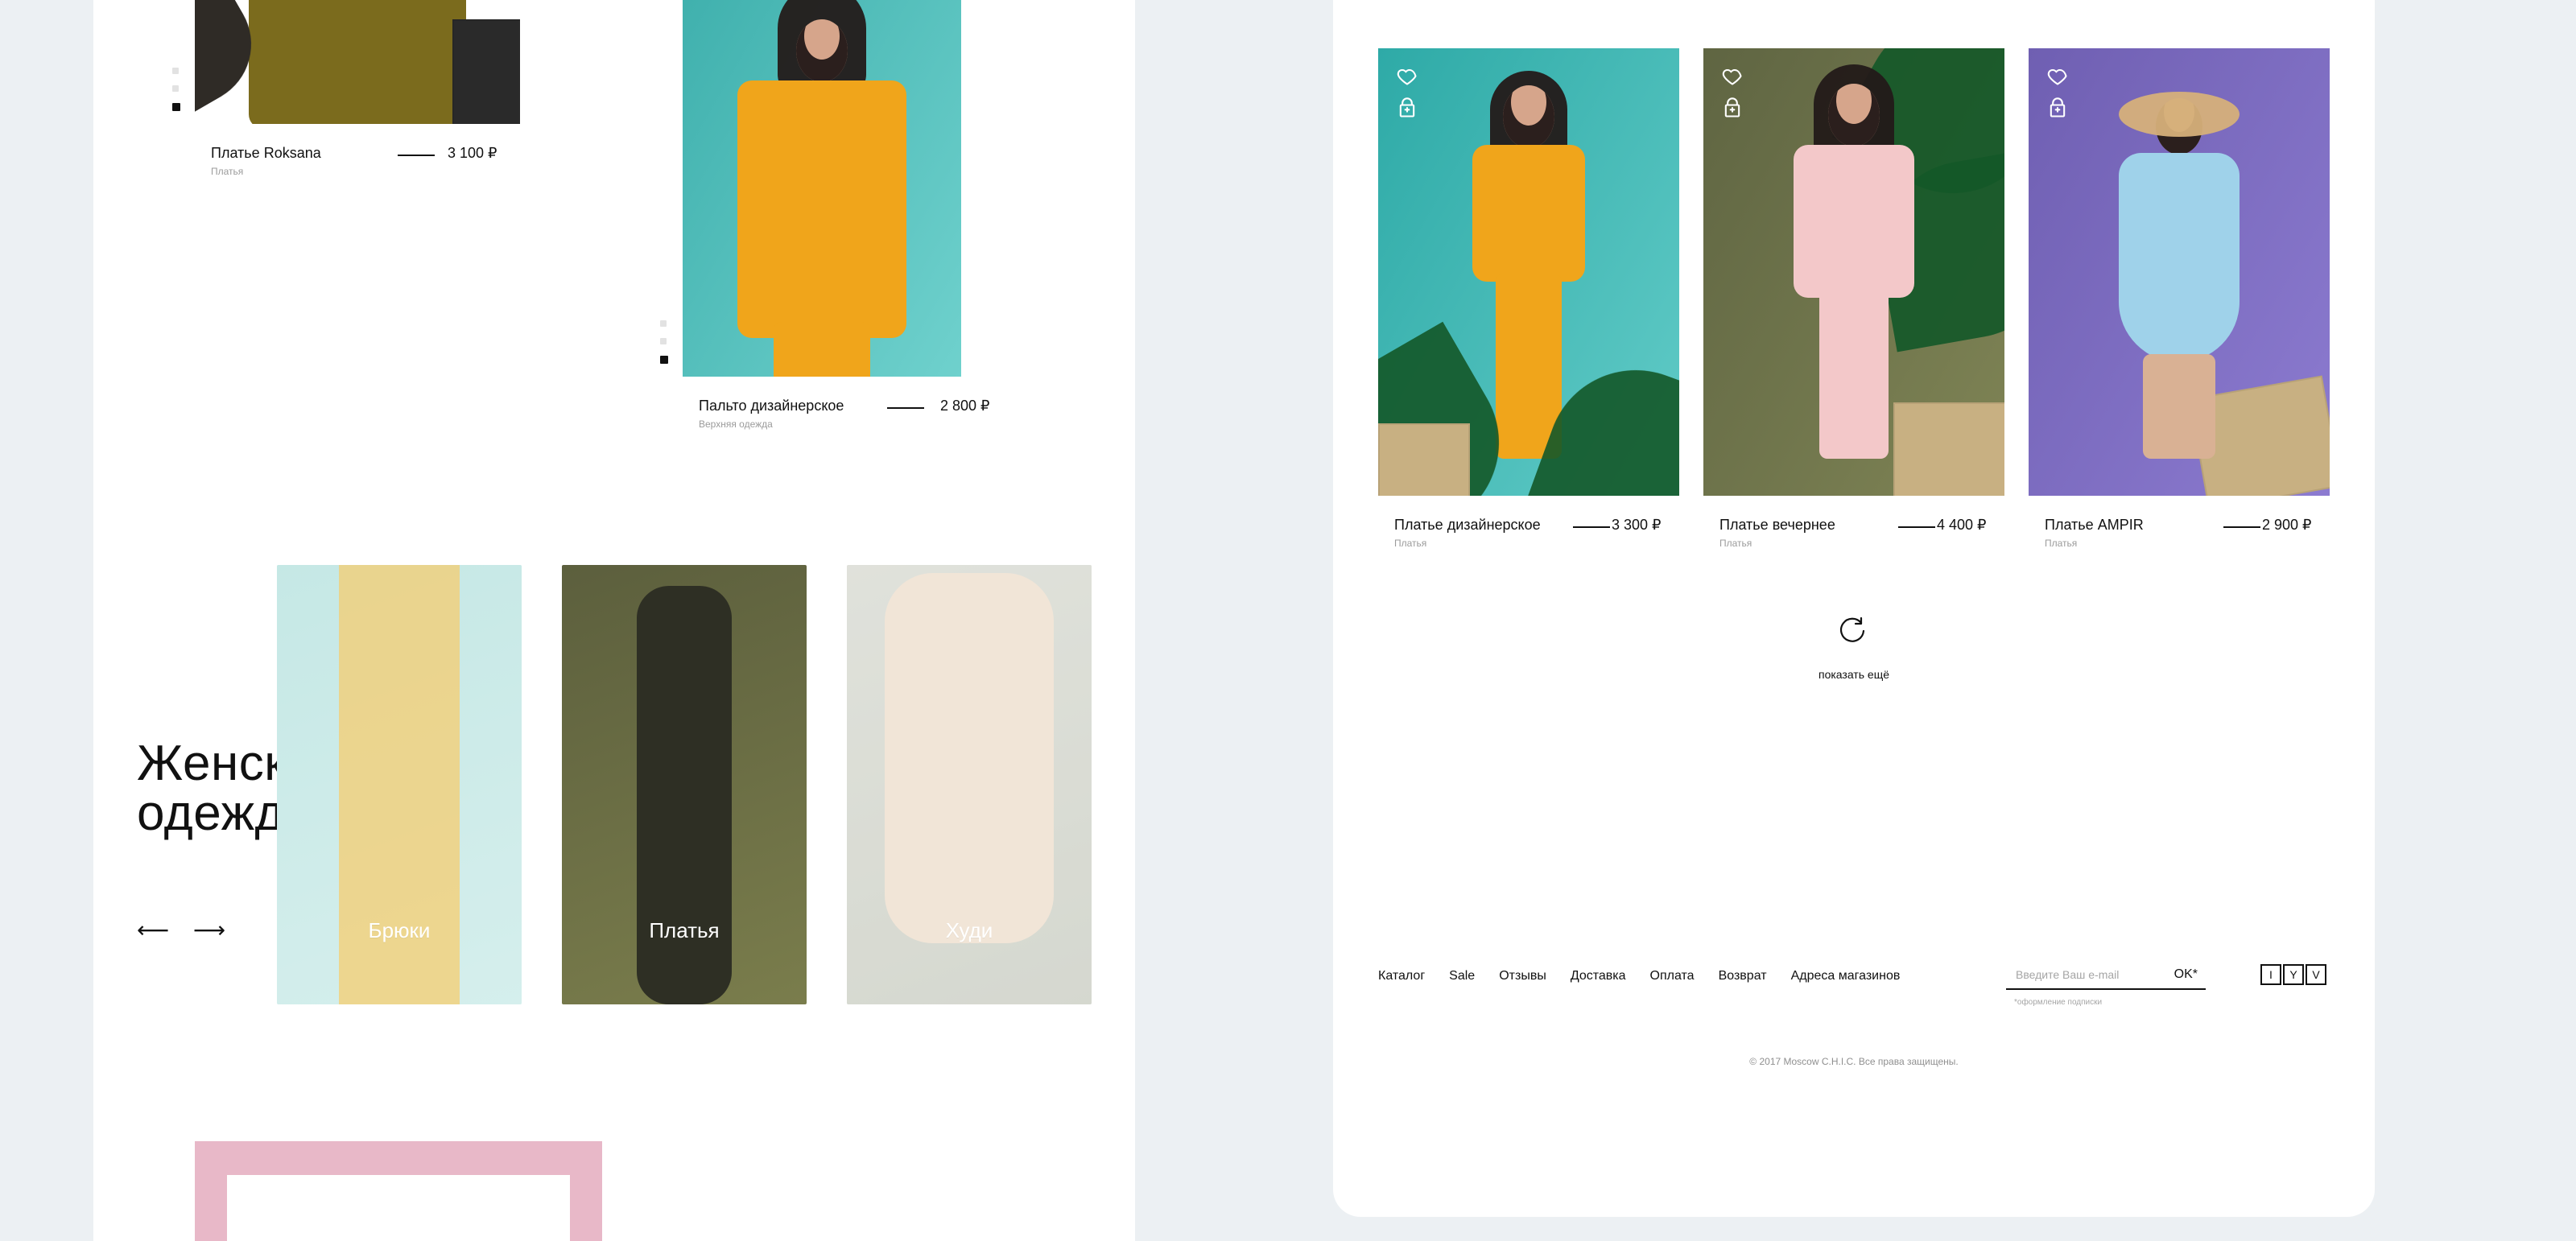 This screenshot has width=2576, height=1241. I want to click on product-figure-hat, so click(2179, 114).